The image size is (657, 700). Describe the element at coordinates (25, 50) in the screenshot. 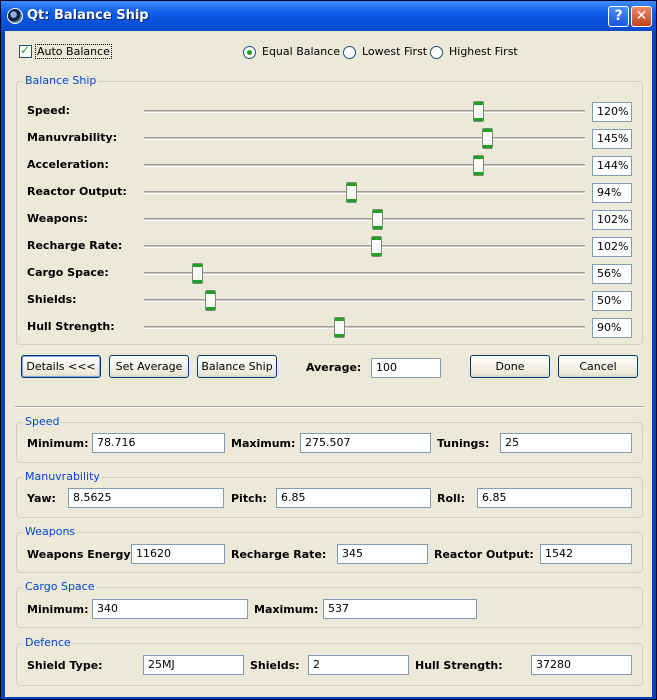

I see `auto-balance-checkbox` at that location.